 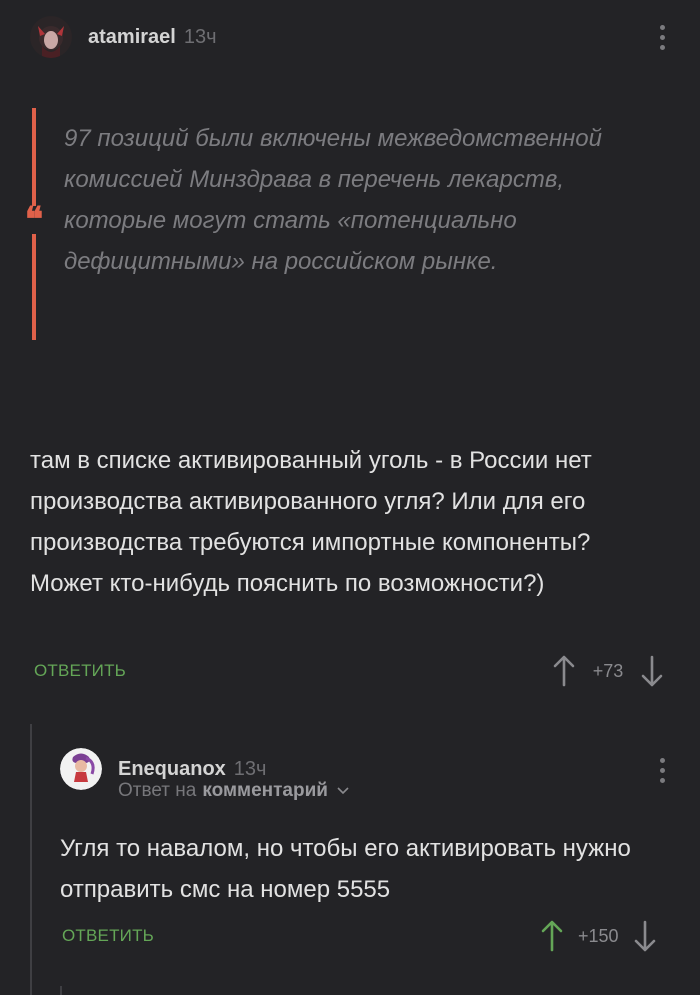 I want to click on reply-to-target: комментарий, so click(x=265, y=791).